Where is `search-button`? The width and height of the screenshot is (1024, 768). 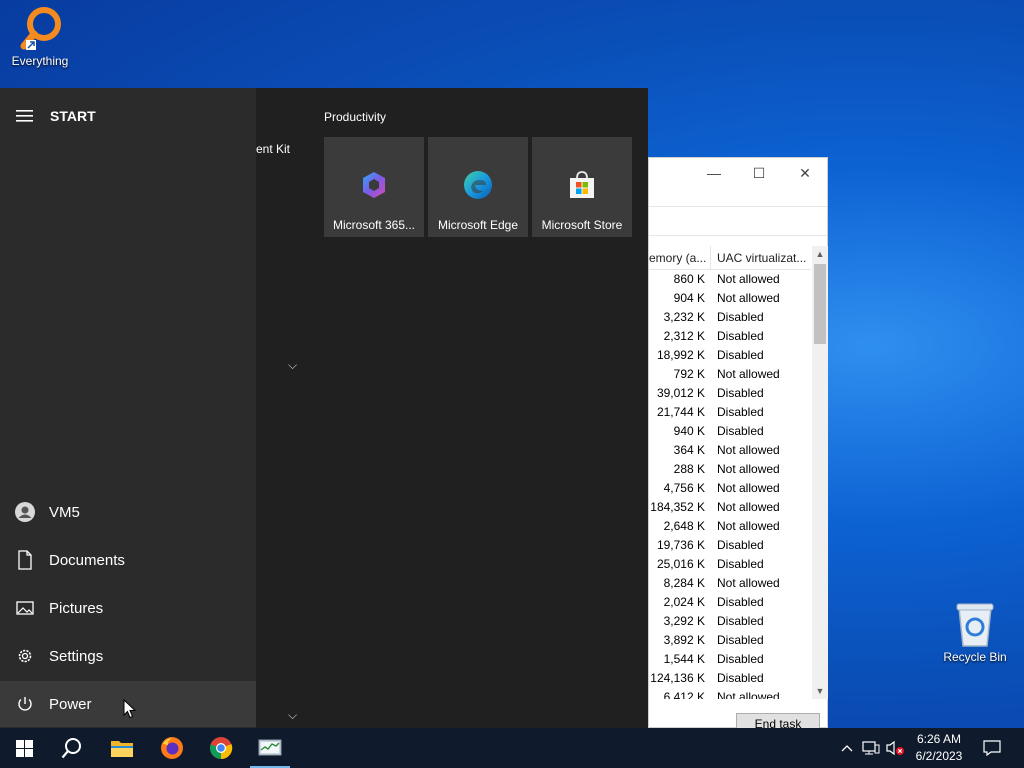
search-button is located at coordinates (72, 748).